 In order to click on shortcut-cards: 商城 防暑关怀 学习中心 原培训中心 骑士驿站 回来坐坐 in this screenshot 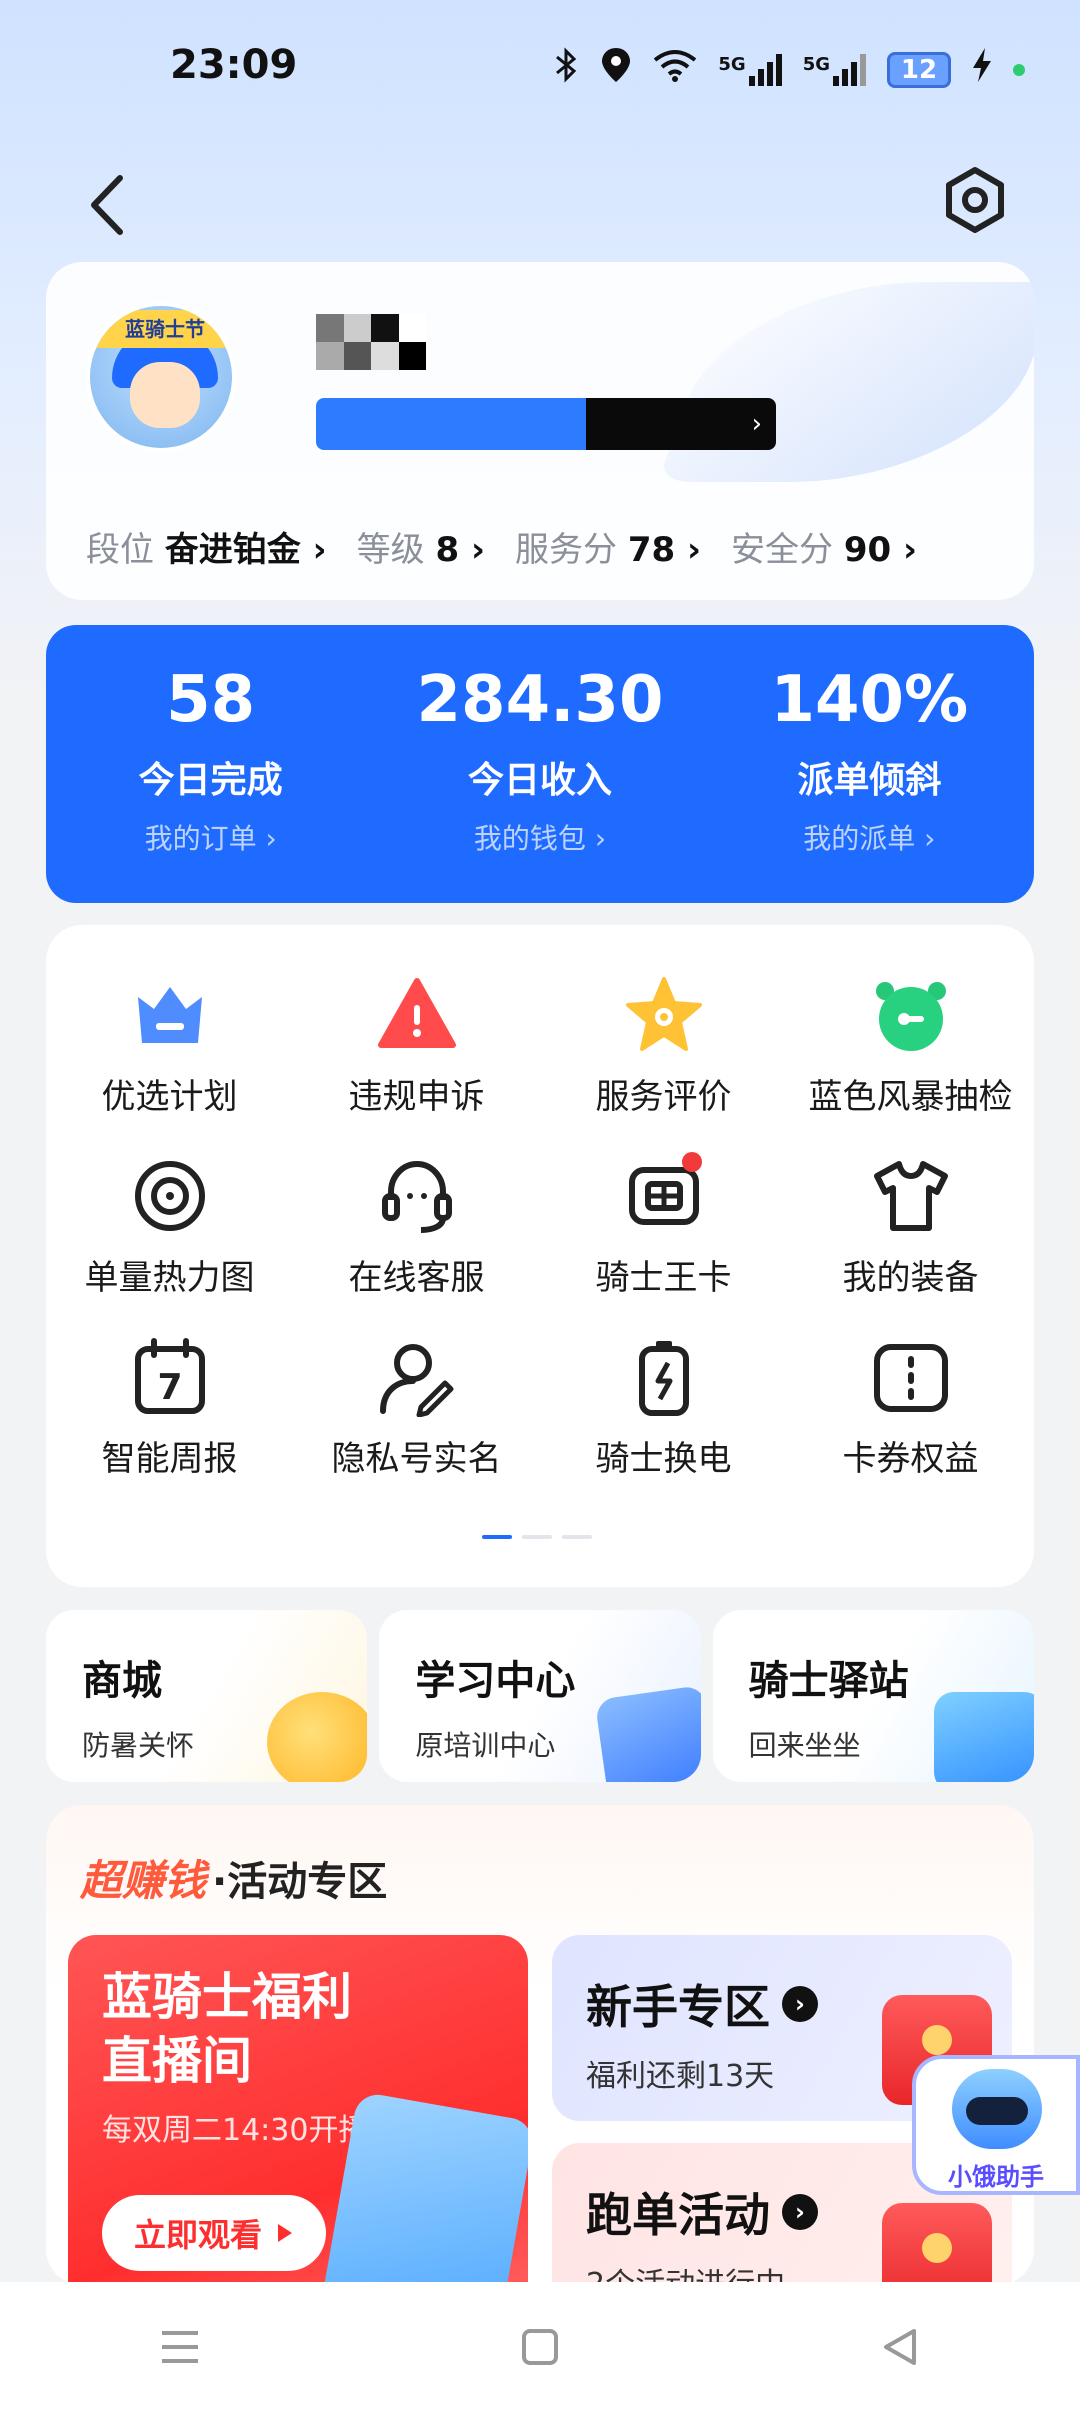, I will do `click(540, 1696)`.